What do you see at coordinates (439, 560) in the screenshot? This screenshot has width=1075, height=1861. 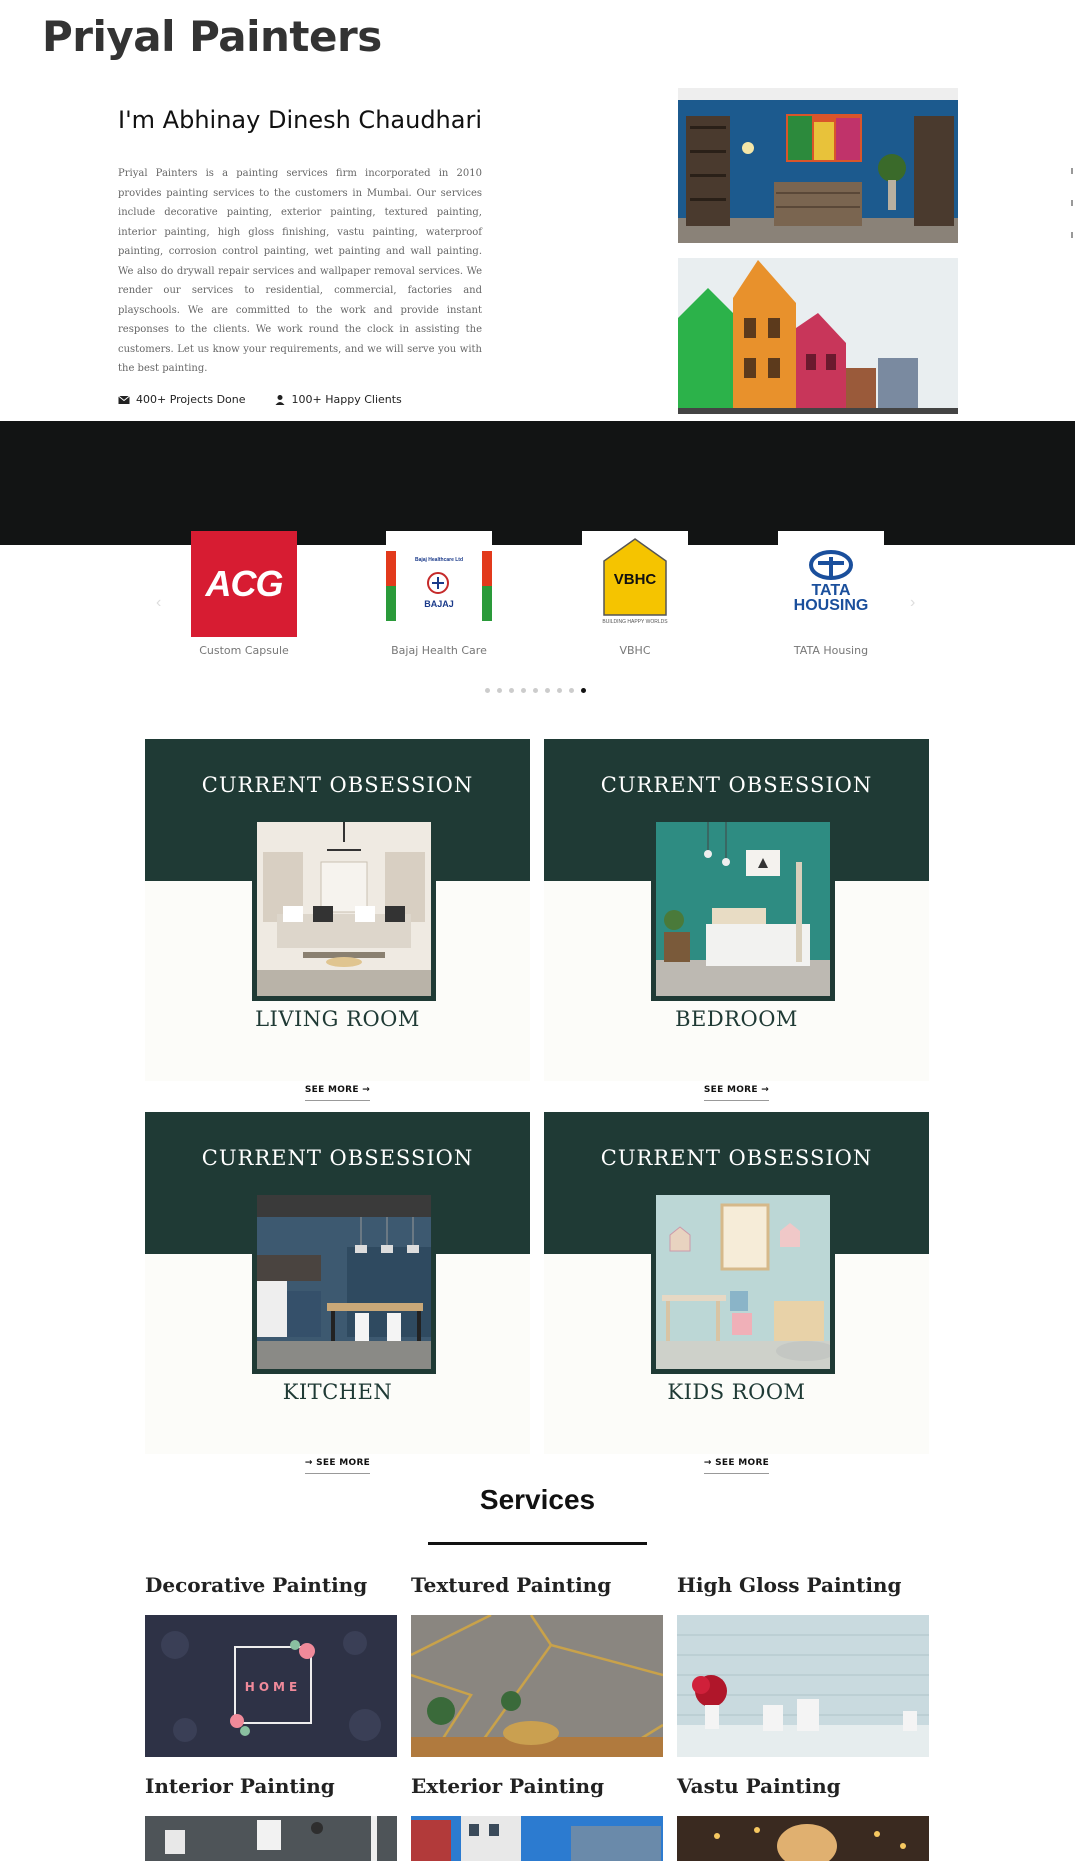 I see `bajaj-subtext: Bajaj Healthcare Ltd` at bounding box center [439, 560].